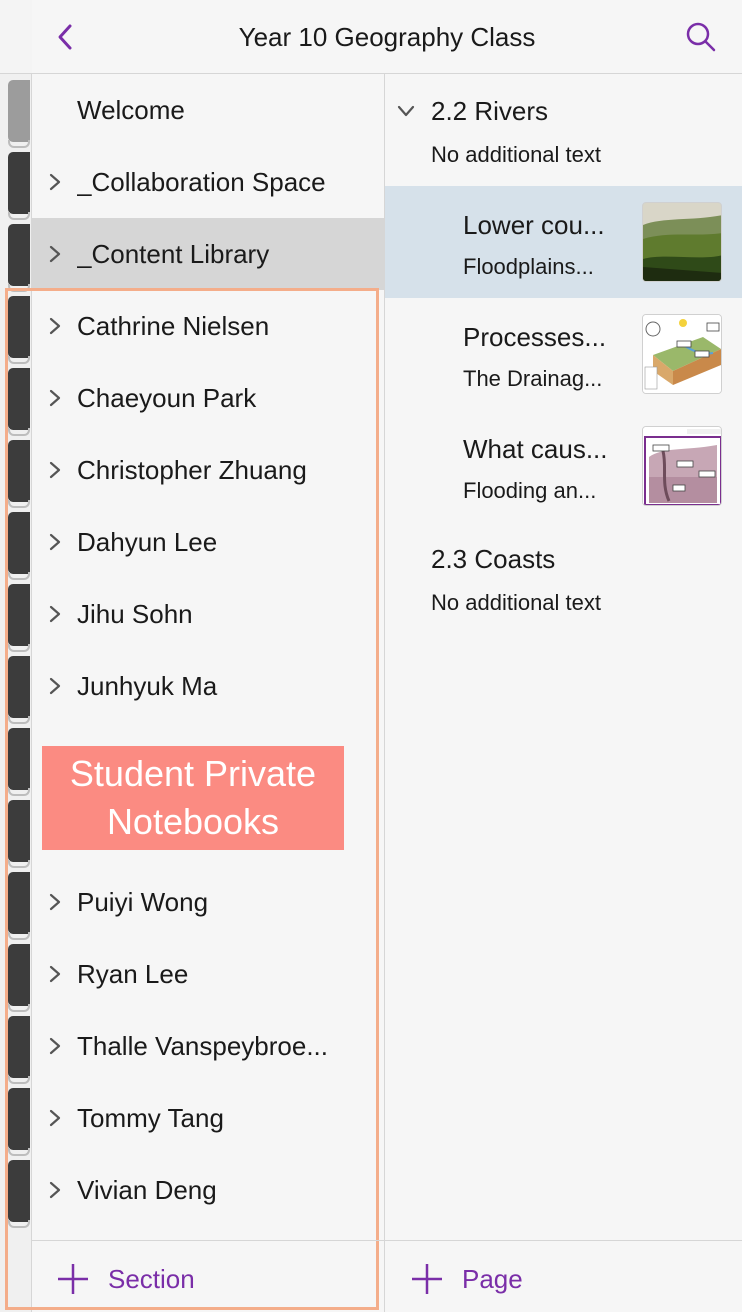  I want to click on section-item-student: Chaeyoun Park, so click(208, 398).